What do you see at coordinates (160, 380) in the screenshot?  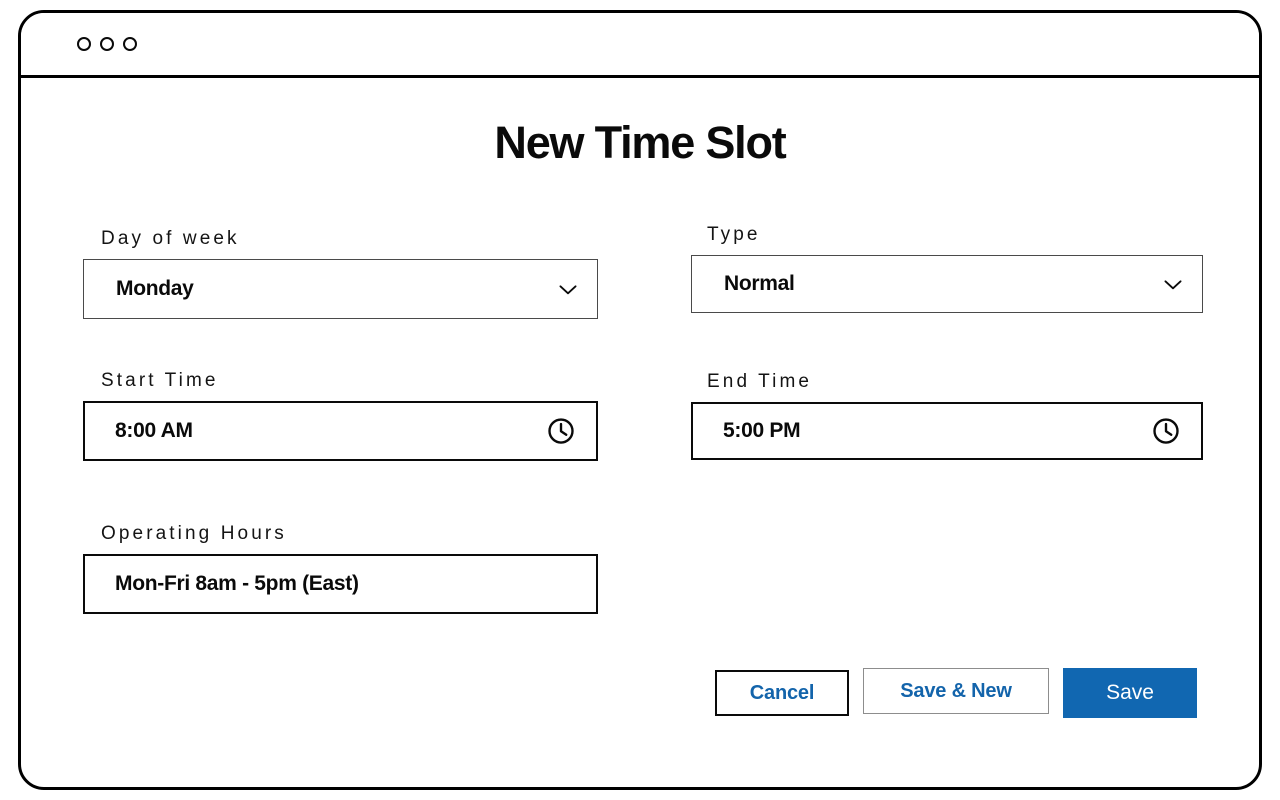 I see `start-time-label: Start Time` at bounding box center [160, 380].